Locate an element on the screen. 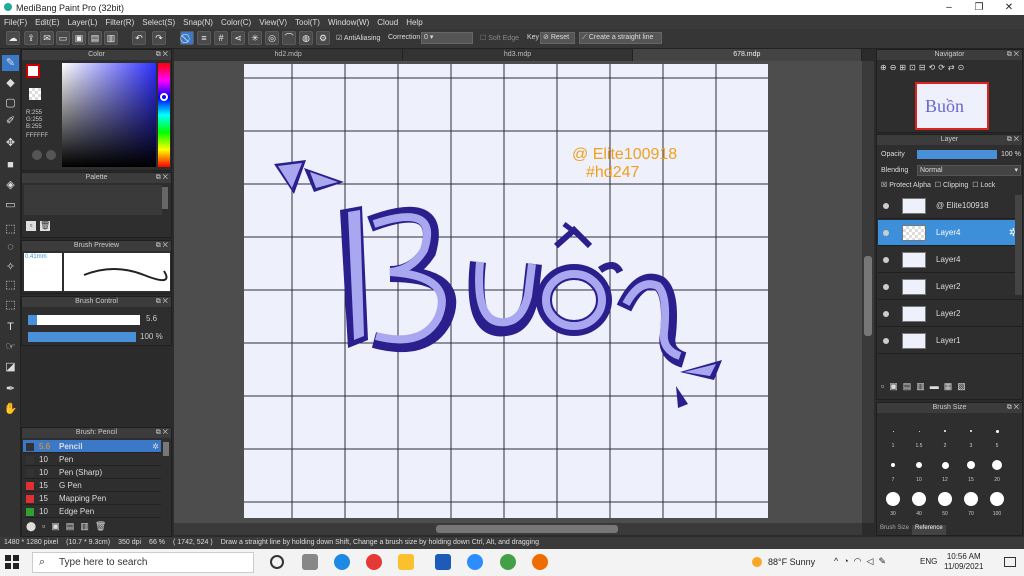 The width and height of the screenshot is (1024, 576). close-button: ✕ is located at coordinates (1009, 7).